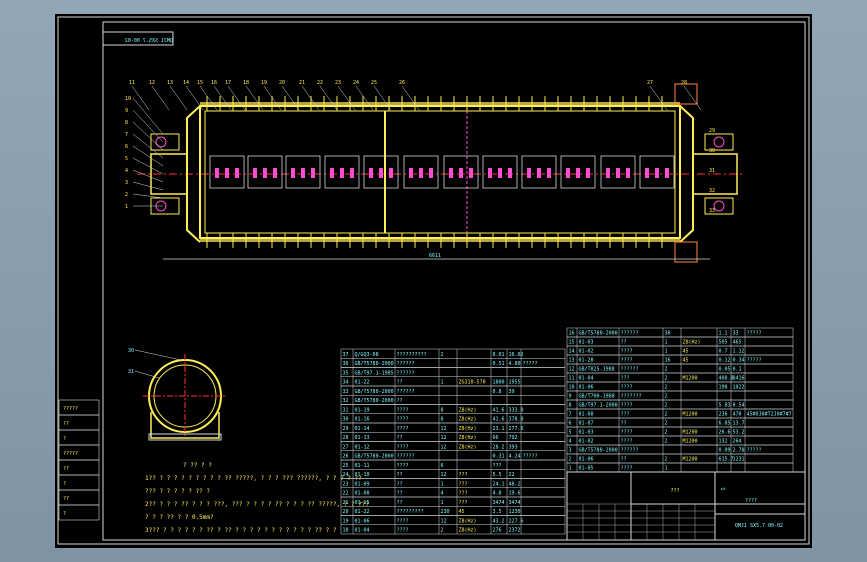 Image resolution: width=867 pixels, height=562 pixels. What do you see at coordinates (570, 415) in the screenshot?
I see `parts-cell: 7` at bounding box center [570, 415].